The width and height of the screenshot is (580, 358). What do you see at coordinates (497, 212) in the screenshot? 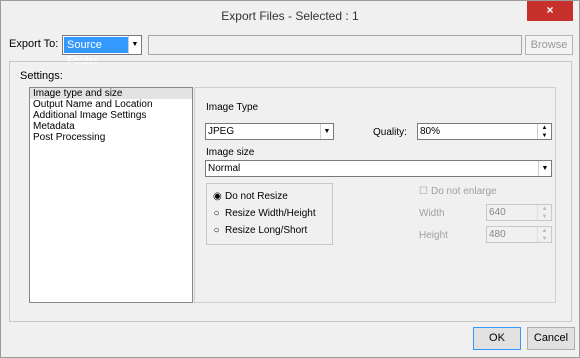
I see `width-value: 640` at bounding box center [497, 212].